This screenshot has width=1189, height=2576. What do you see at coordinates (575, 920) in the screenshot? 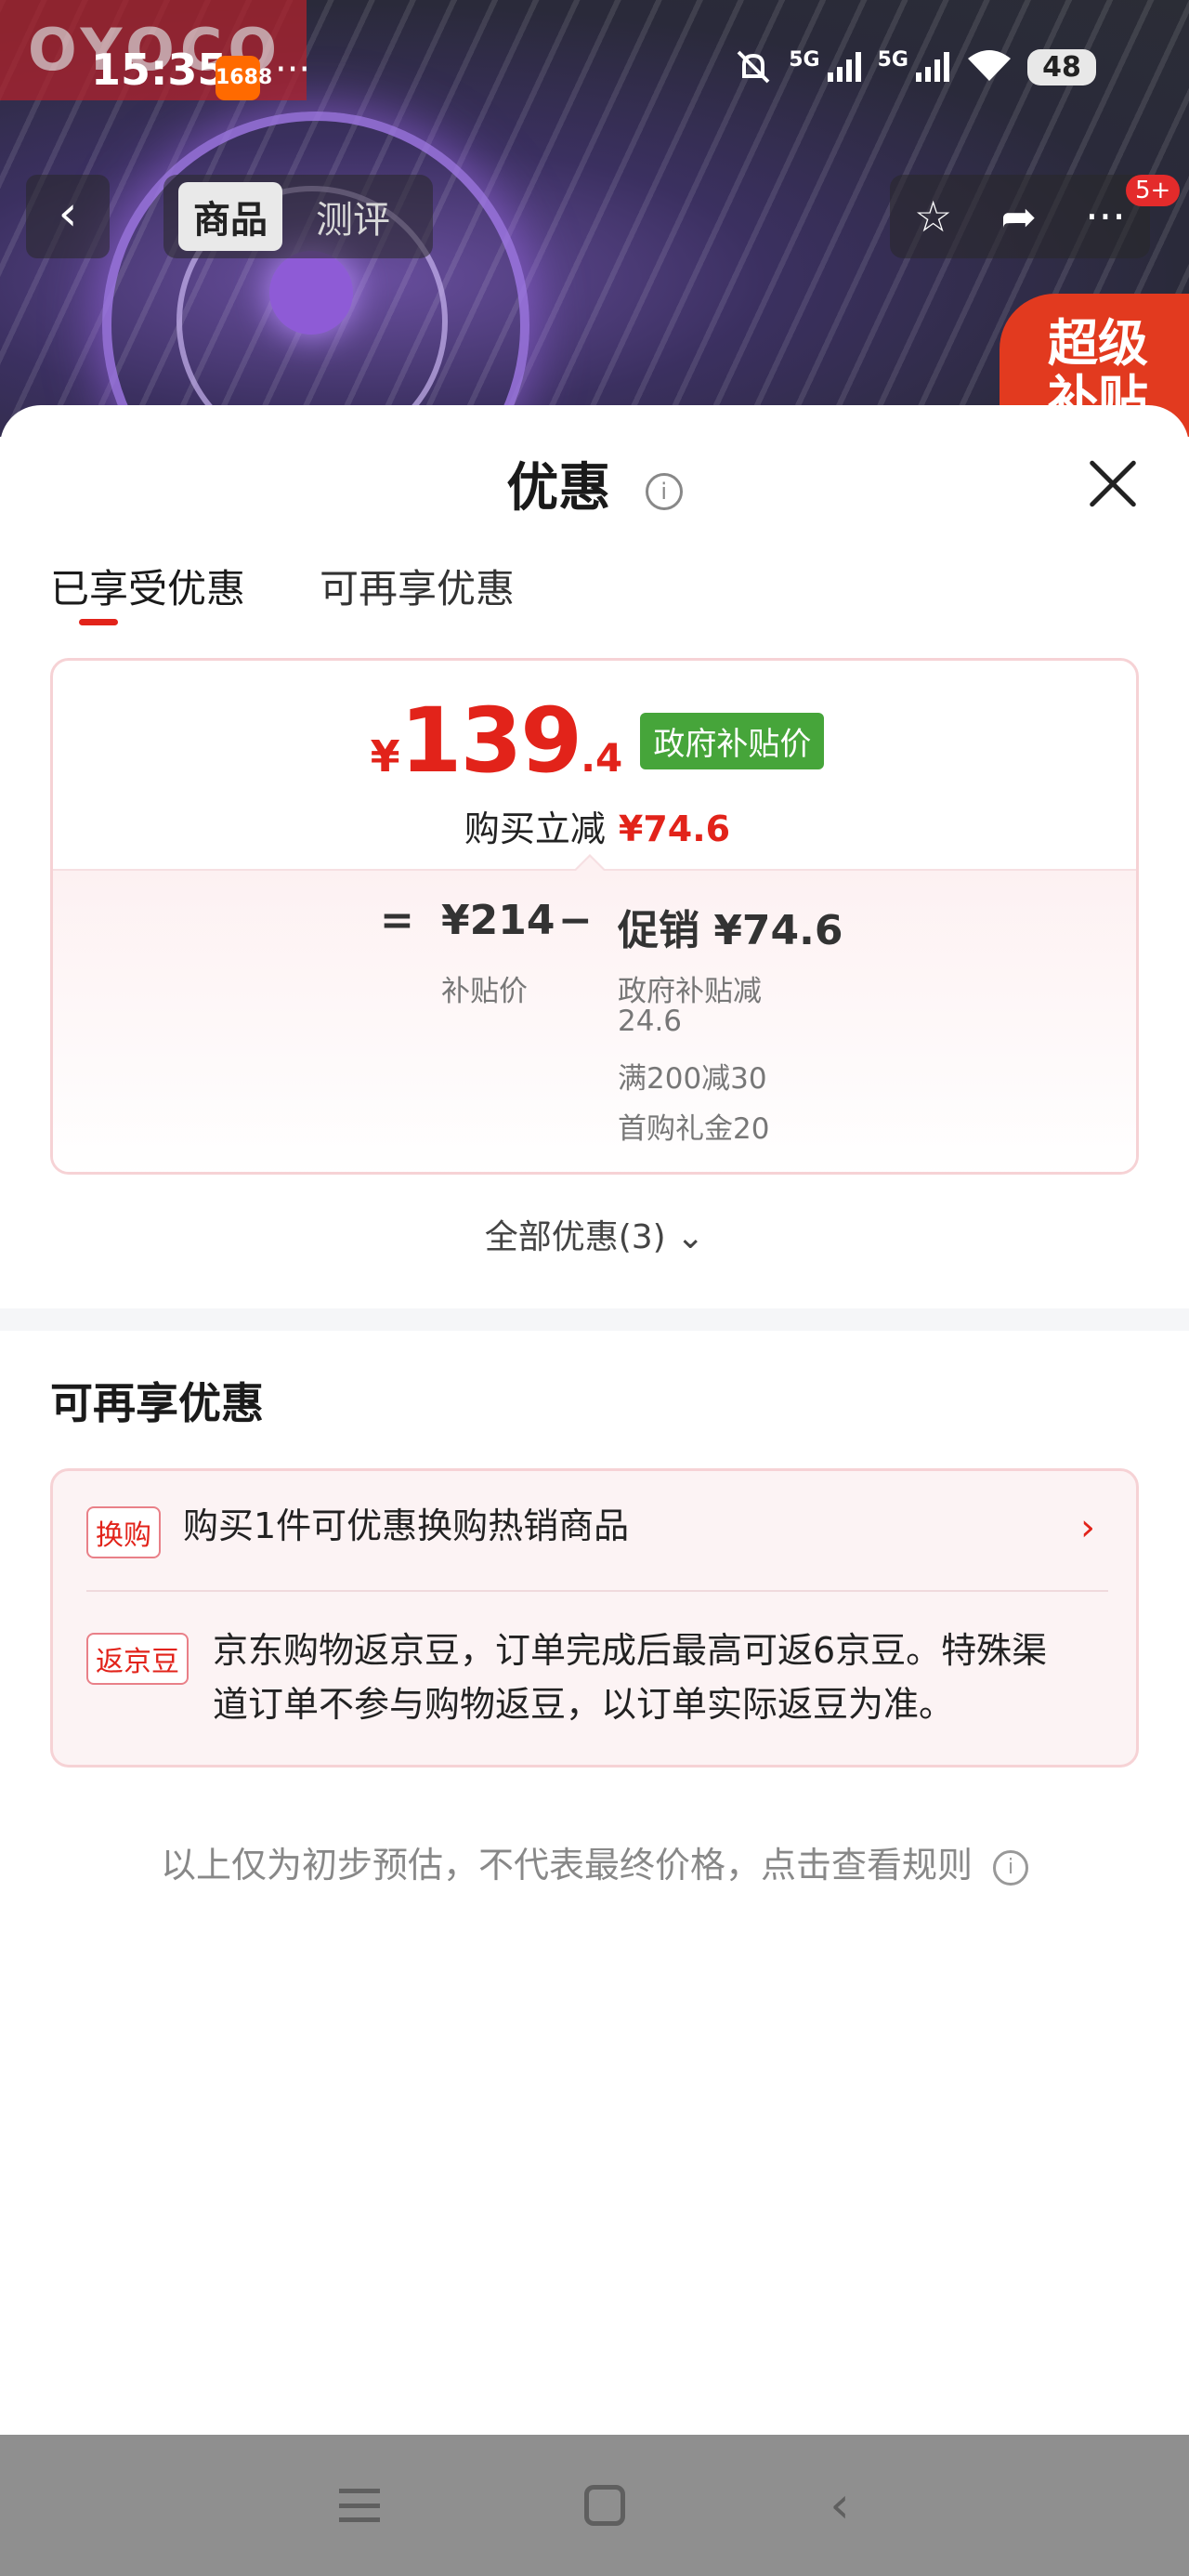
I see `minus-sign: −` at bounding box center [575, 920].